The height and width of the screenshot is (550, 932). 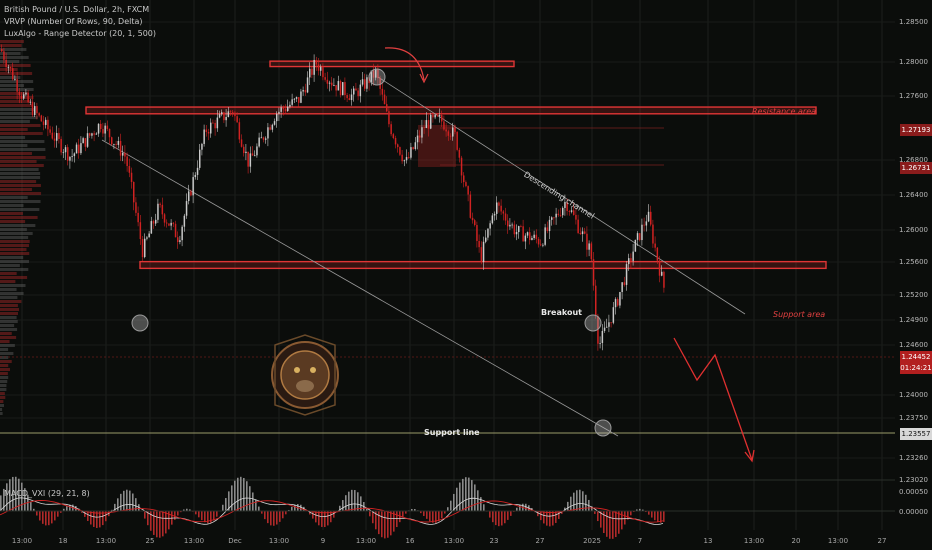 What do you see at coordinates (592, 541) in the screenshot?
I see `time-tick-label: 2025` at bounding box center [592, 541].